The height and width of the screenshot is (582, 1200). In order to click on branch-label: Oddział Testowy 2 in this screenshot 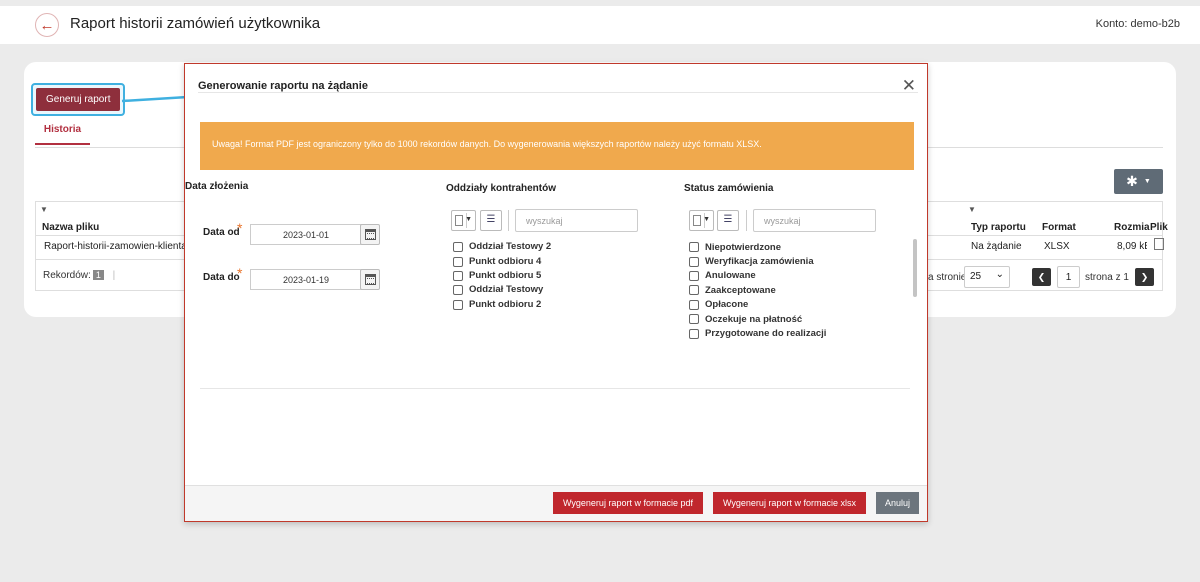, I will do `click(510, 246)`.